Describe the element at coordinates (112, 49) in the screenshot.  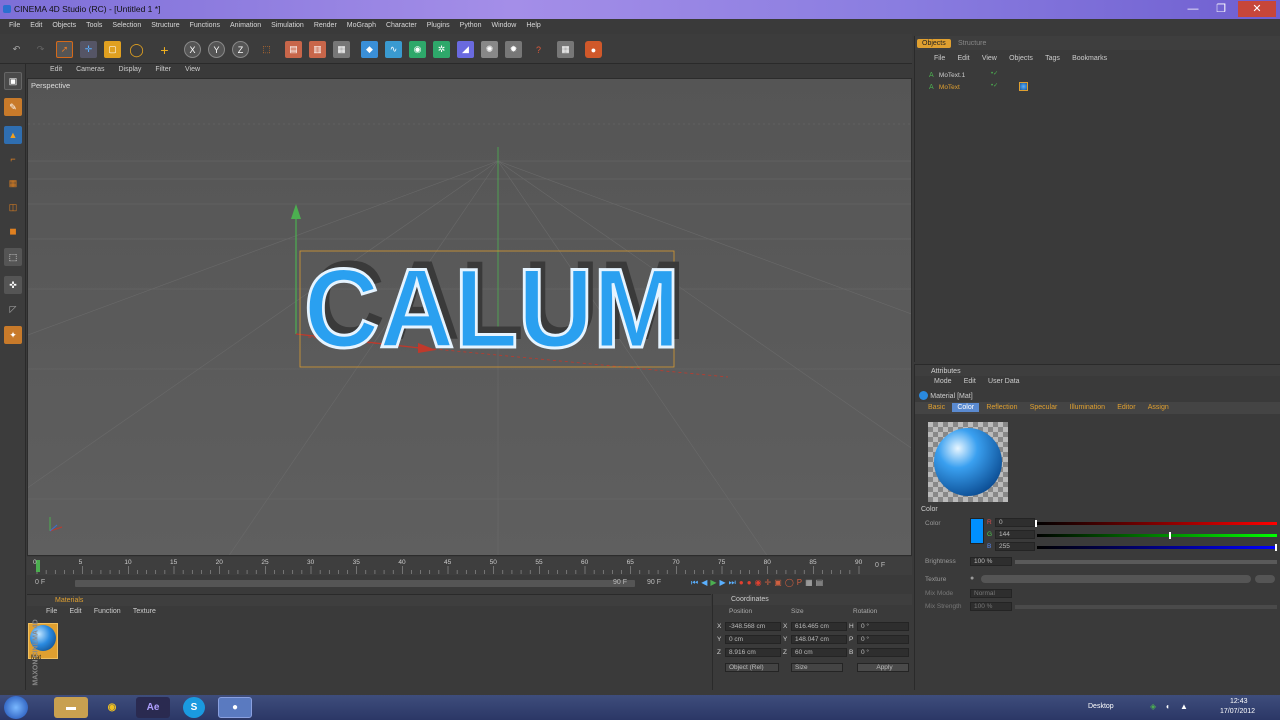
I see `scale-icon: ▢` at that location.